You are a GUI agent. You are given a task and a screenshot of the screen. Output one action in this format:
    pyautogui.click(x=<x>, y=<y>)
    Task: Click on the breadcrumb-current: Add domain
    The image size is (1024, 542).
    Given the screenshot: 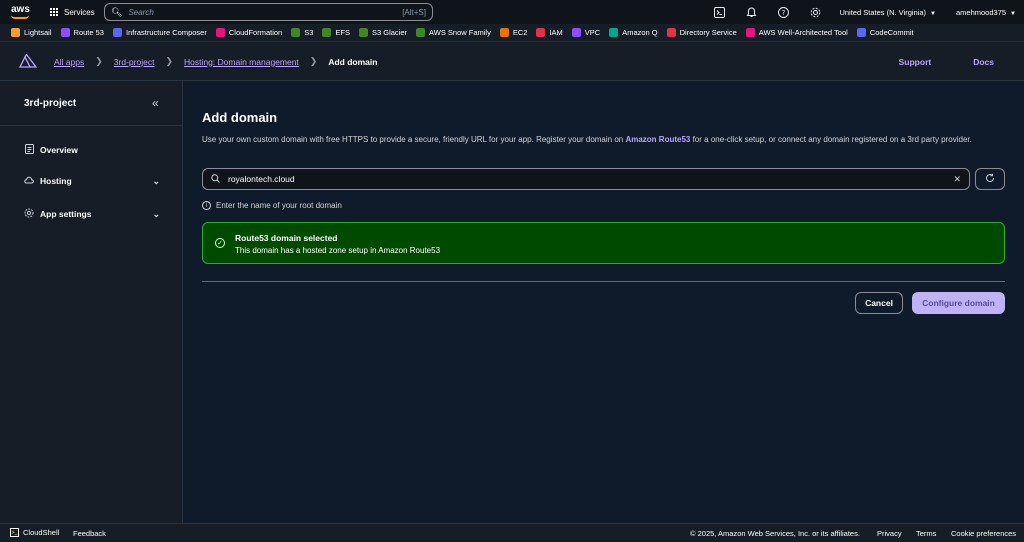 What is the action you would take?
    pyautogui.click(x=353, y=61)
    